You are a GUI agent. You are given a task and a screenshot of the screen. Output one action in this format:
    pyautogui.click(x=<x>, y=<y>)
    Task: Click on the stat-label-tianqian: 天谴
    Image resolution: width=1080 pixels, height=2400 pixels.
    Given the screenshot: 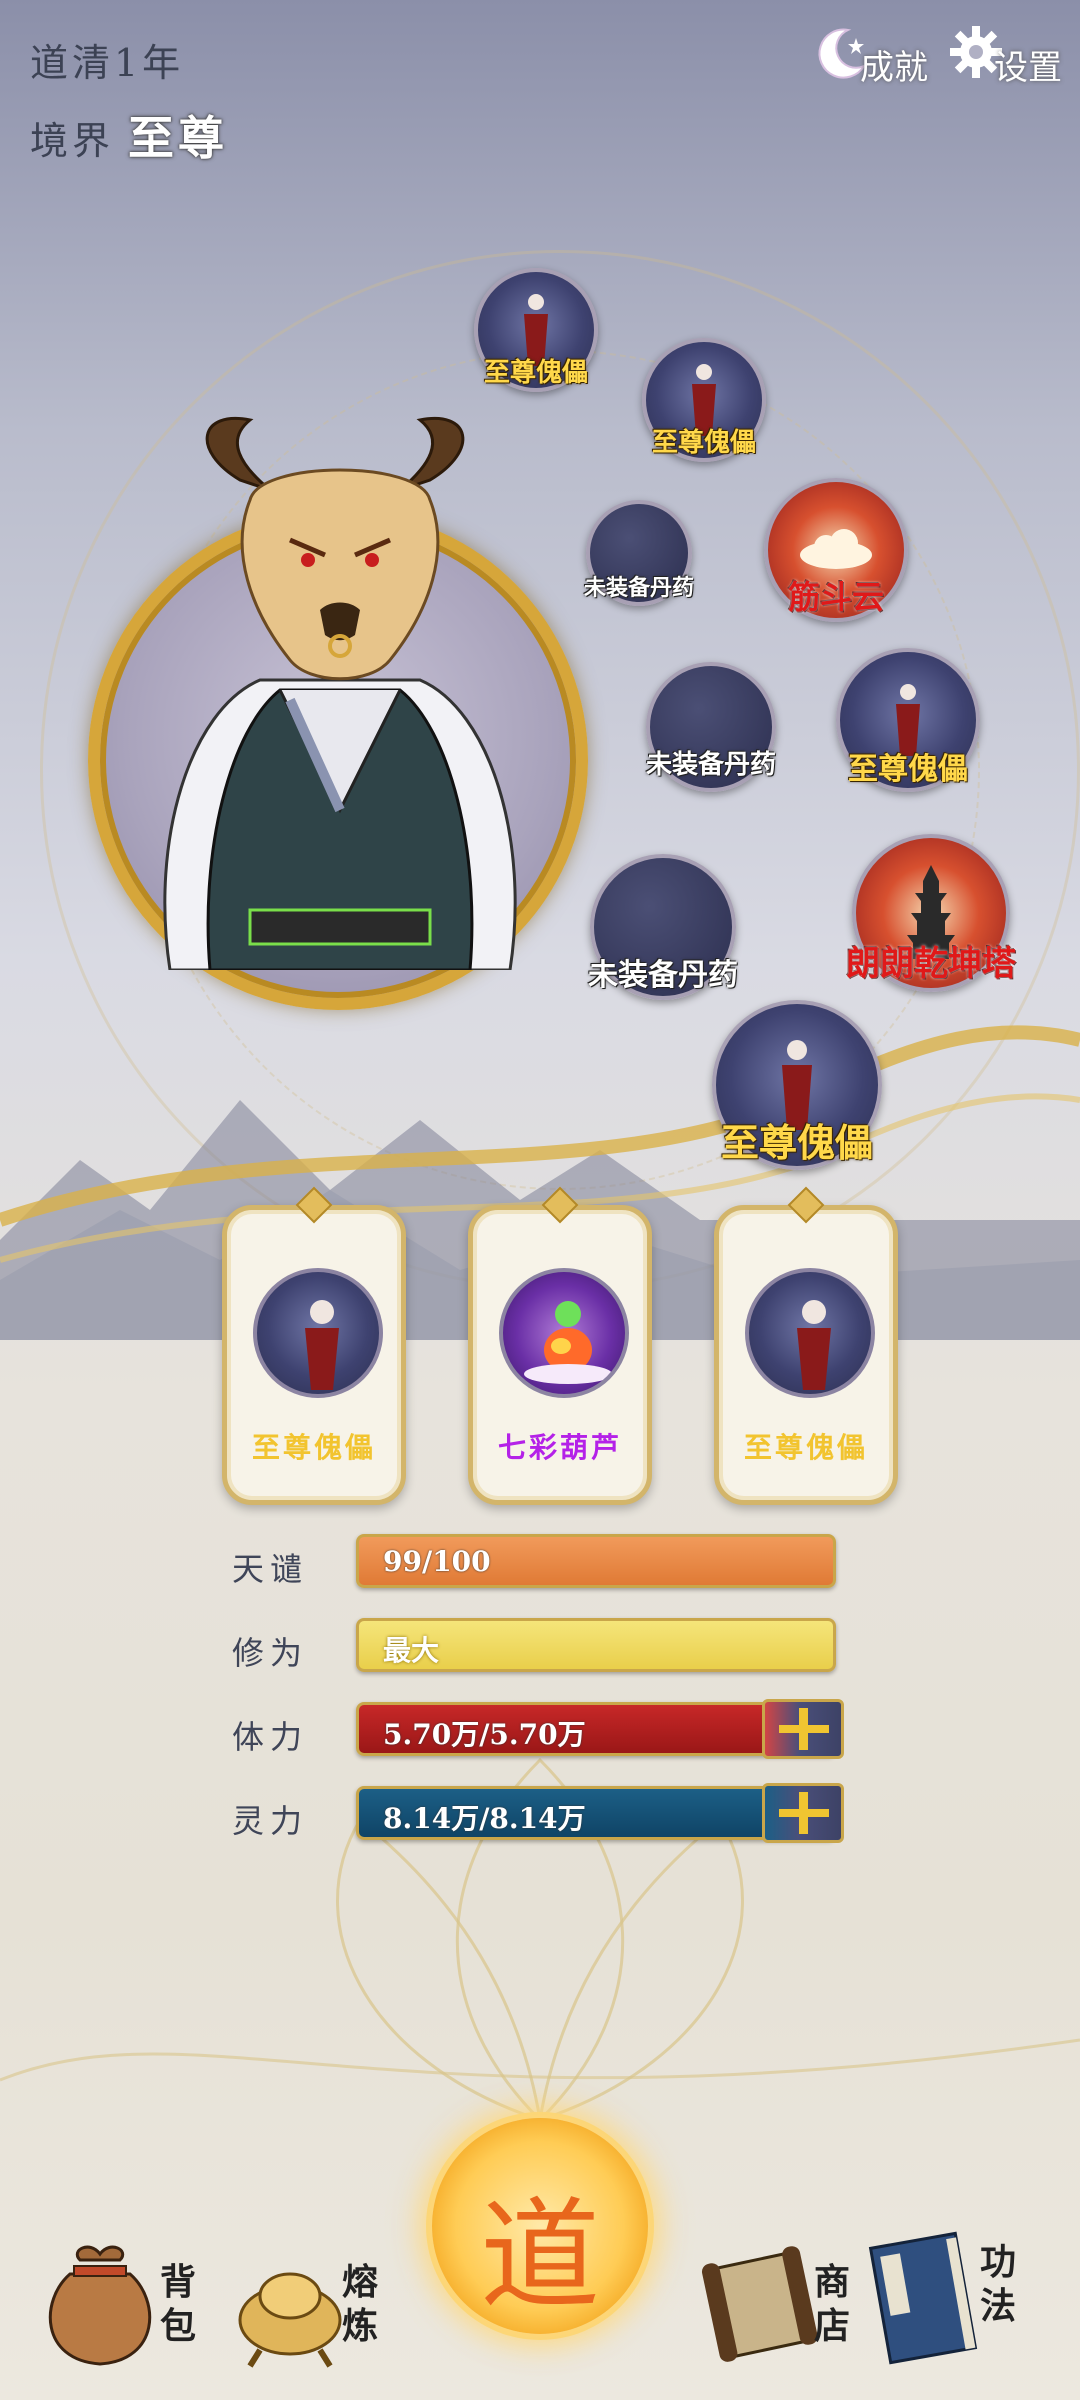 What is the action you would take?
    pyautogui.click(x=270, y=1569)
    